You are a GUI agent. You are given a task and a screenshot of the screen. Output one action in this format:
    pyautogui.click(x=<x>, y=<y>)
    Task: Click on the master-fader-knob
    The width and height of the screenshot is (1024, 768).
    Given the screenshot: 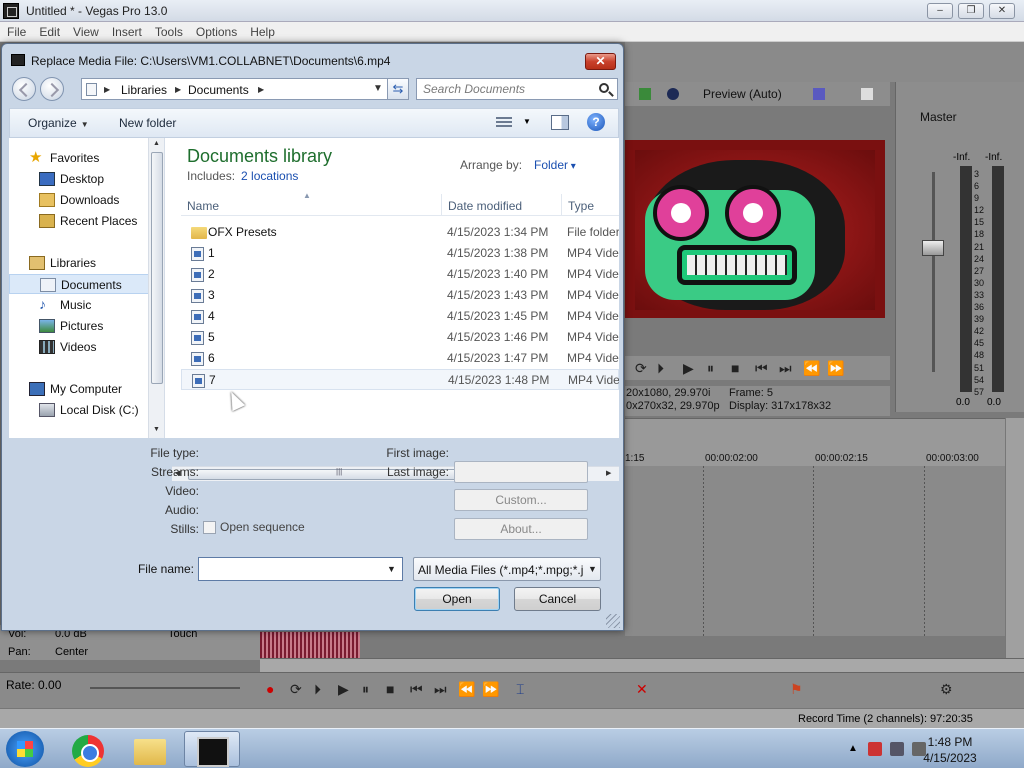 What is the action you would take?
    pyautogui.click(x=933, y=248)
    